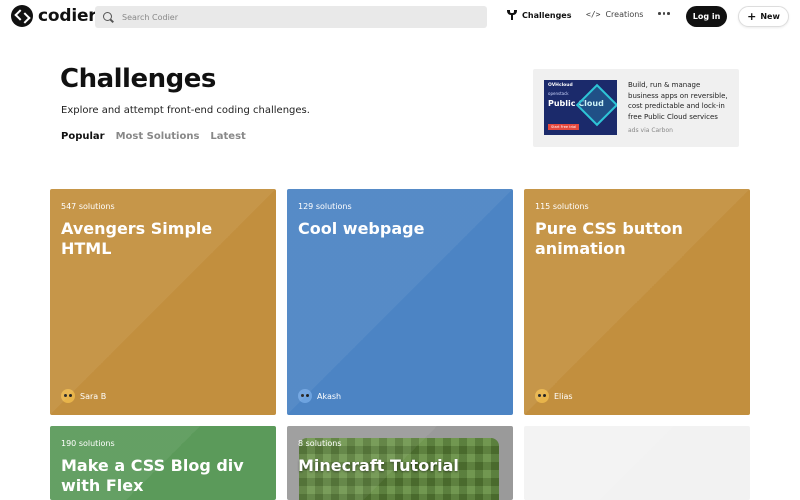  I want to click on card-title: Avengers Simple HTML, so click(137, 238).